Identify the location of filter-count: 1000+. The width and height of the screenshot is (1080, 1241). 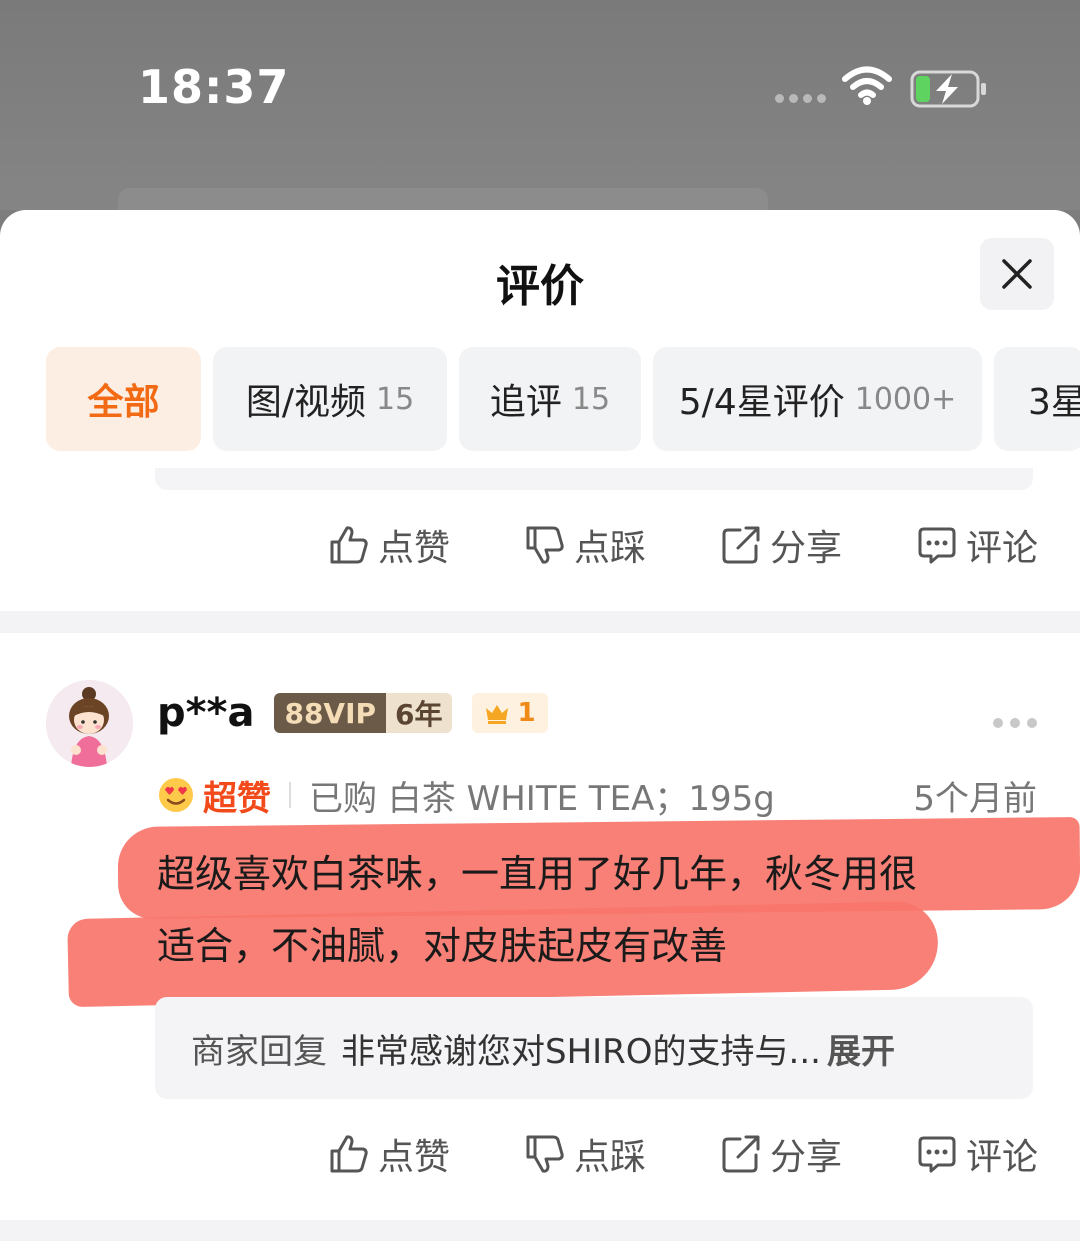
(905, 399).